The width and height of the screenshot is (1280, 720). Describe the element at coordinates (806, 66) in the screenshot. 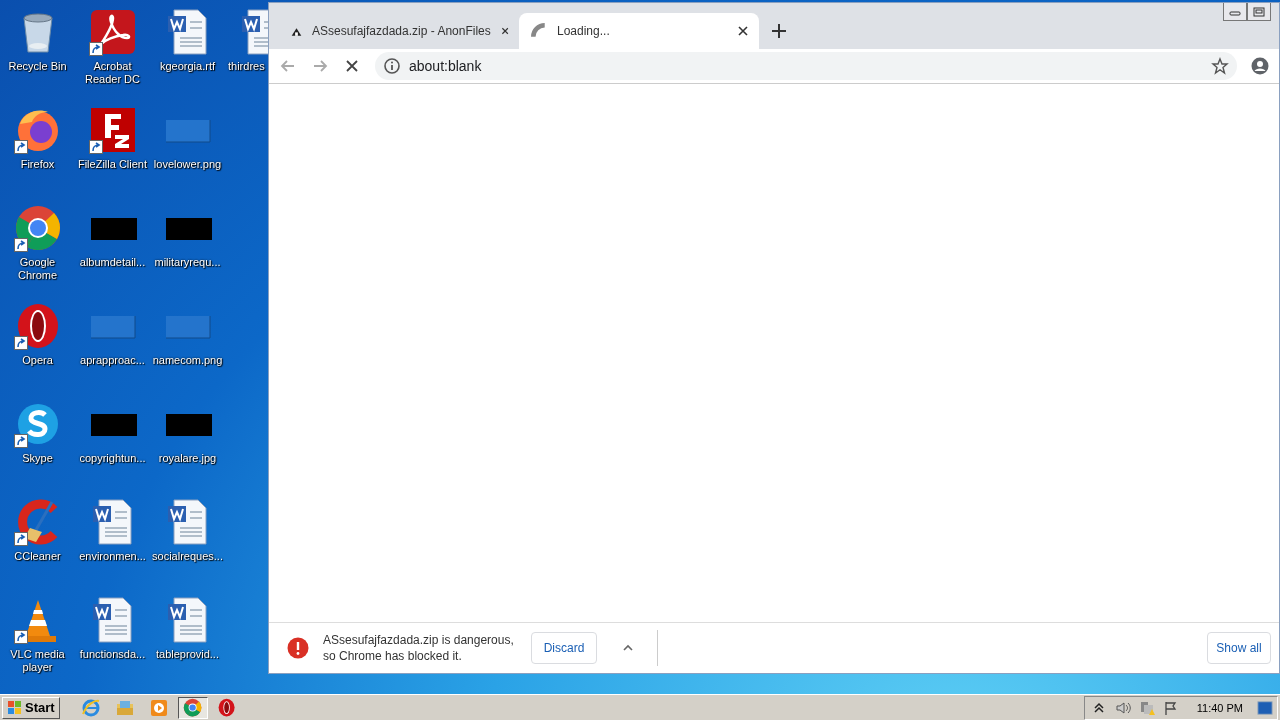

I see `address-bar: about:blank` at that location.